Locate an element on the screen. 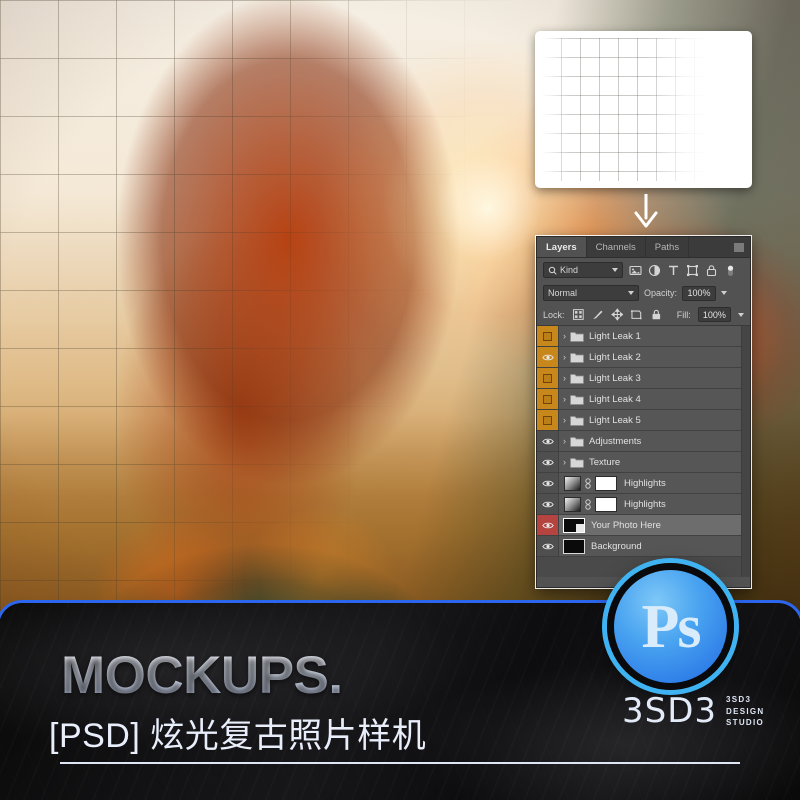  studio-logo-lines: 3SD3 DESIGN STUDIO is located at coordinates (745, 711).